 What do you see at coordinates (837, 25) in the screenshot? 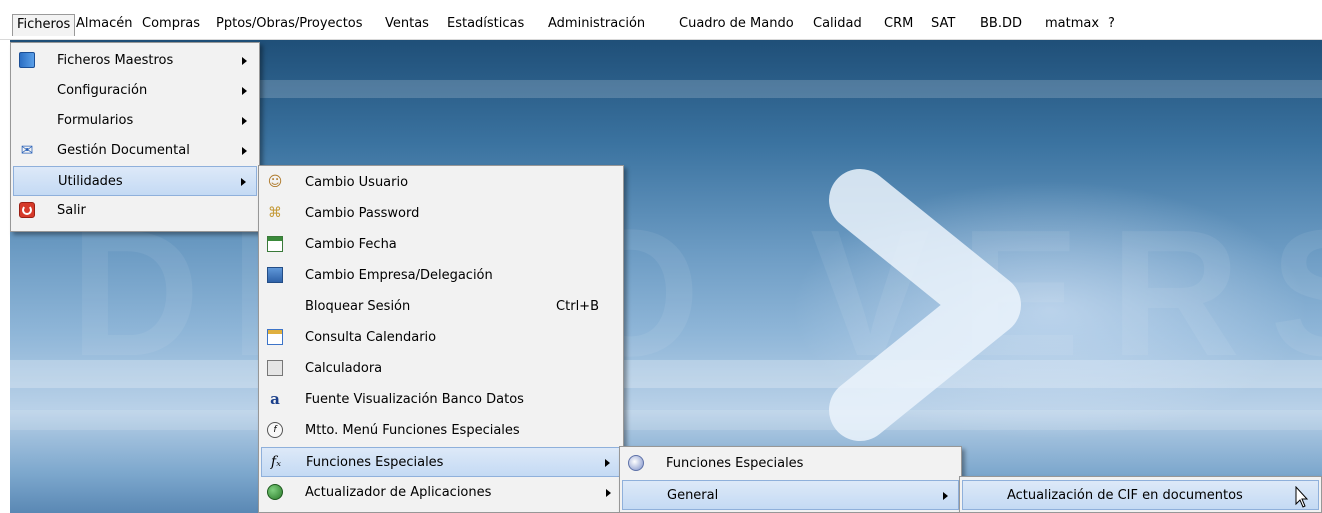
I see `menu-calidad: Calidad` at bounding box center [837, 25].